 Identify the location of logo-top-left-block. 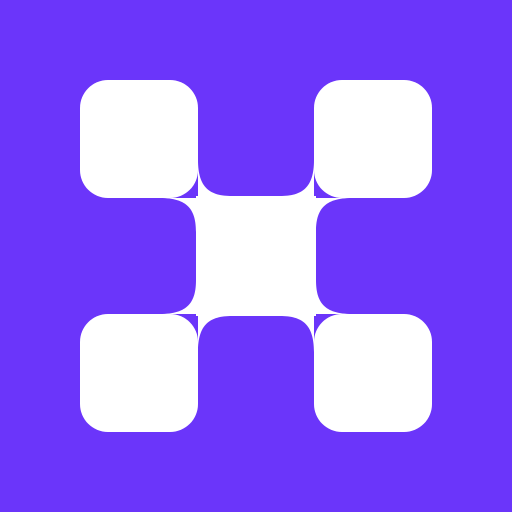
(139, 139).